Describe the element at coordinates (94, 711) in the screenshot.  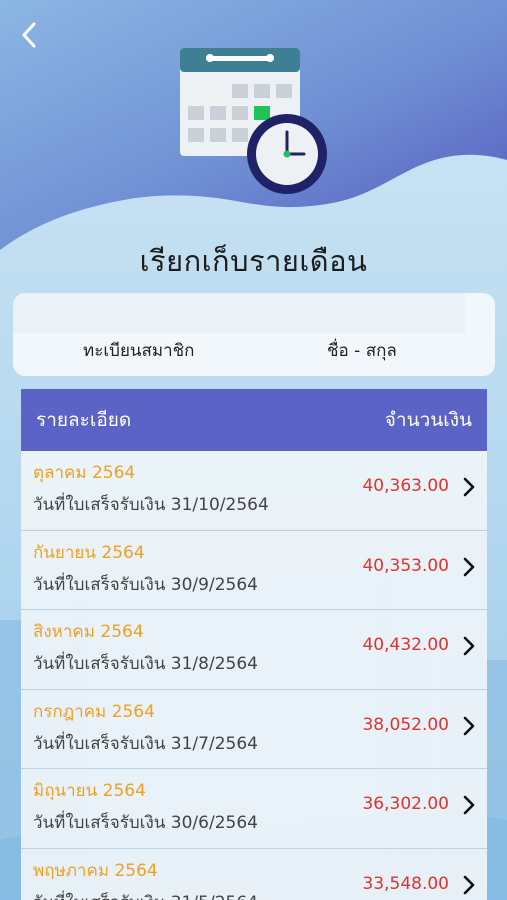
I see `row-month: กรกฎาคม 2564` at that location.